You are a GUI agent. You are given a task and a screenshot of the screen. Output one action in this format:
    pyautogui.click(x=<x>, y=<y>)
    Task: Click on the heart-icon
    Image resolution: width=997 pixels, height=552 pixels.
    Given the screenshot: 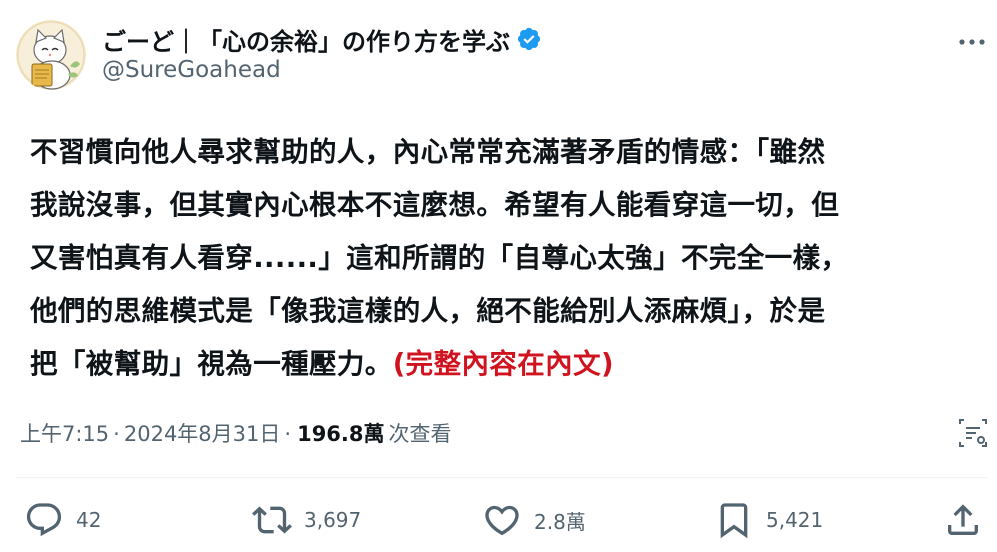 What is the action you would take?
    pyautogui.click(x=502, y=520)
    